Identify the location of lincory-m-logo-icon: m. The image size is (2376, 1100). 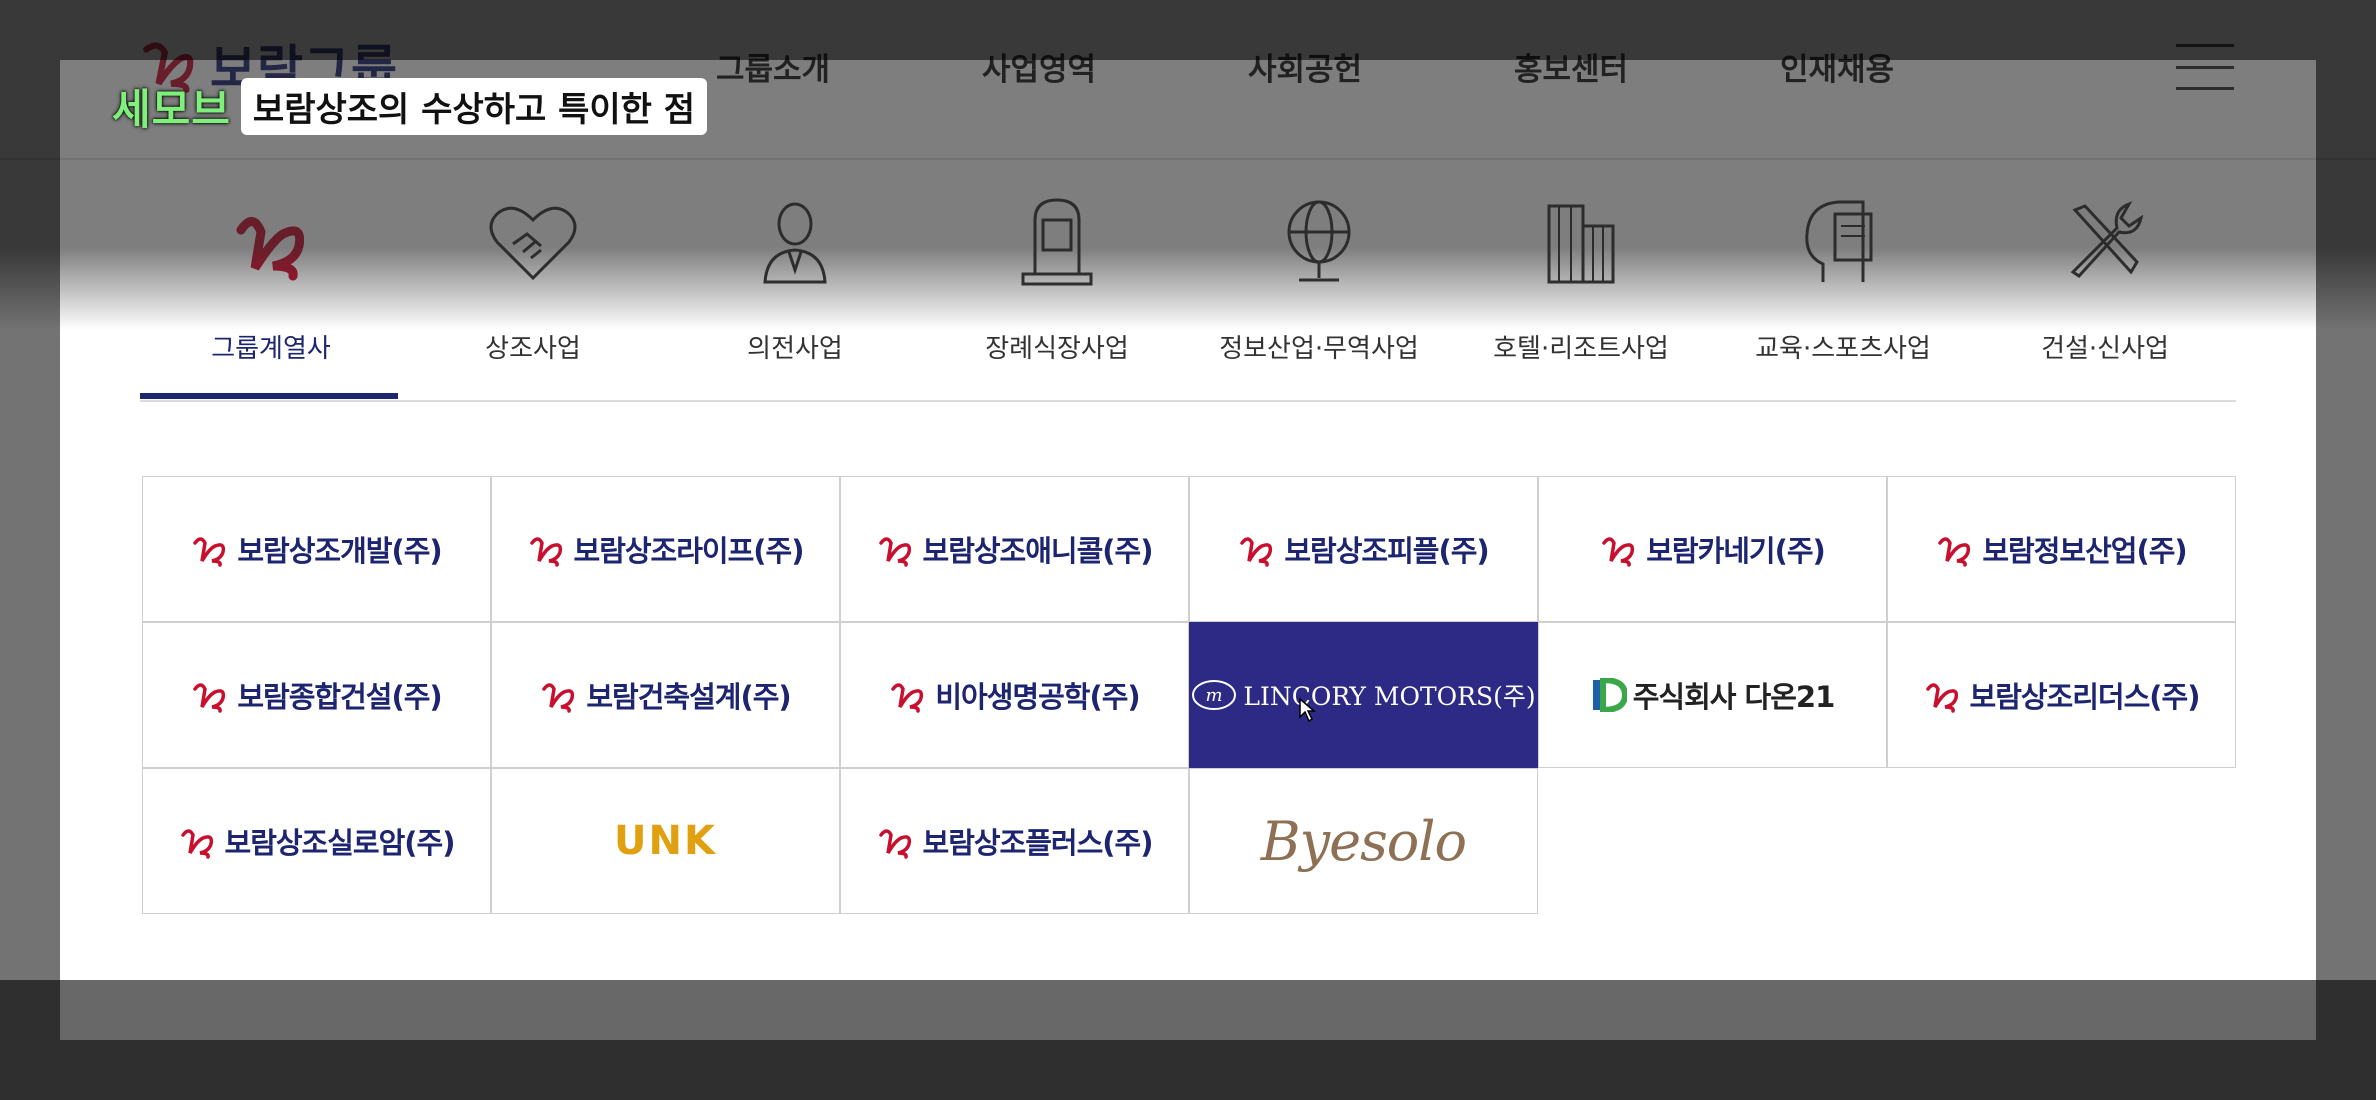
(1214, 695).